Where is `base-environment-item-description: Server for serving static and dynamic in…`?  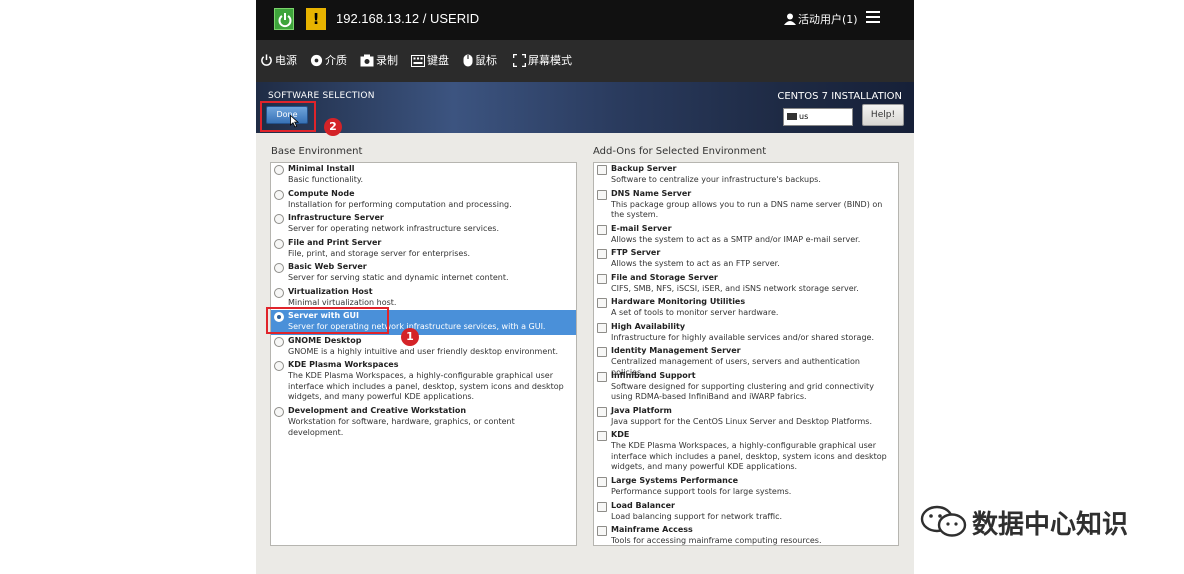
base-environment-item-description: Server for serving static and dynamic in… is located at coordinates (398, 277).